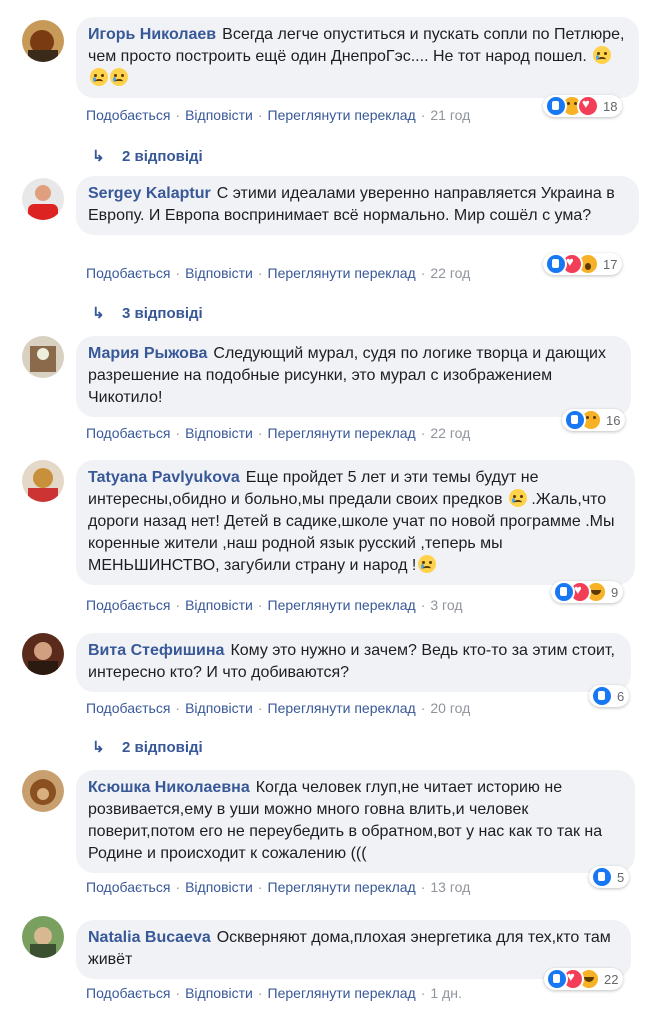 Image resolution: width=665 pixels, height=1023 pixels. I want to click on timestamp: 1 дн., so click(445, 993).